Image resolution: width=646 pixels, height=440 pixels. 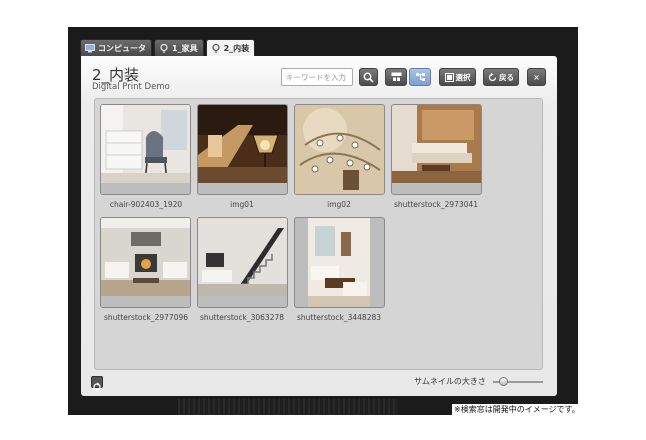 I want to click on disclaimer-note: ※検索窓は開発中のイメージです。, so click(x=517, y=409).